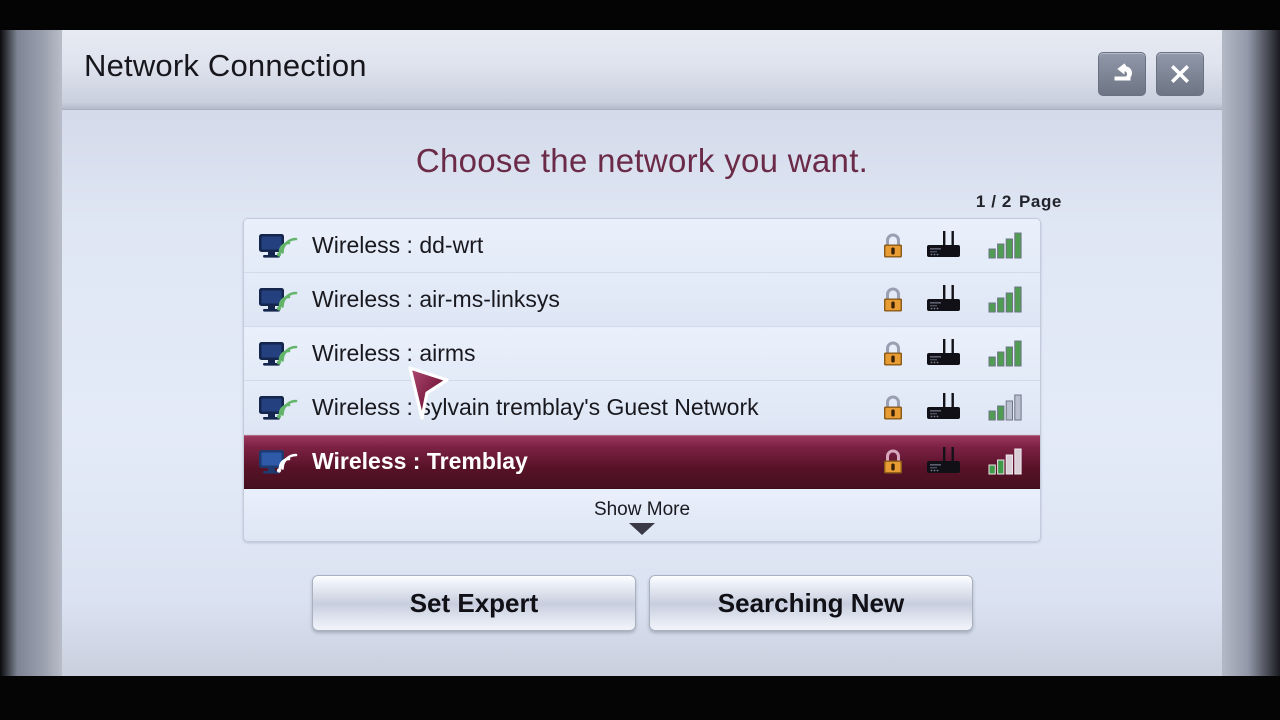 This screenshot has height=720, width=1280. I want to click on screen-bezel-left, so click(31, 353).